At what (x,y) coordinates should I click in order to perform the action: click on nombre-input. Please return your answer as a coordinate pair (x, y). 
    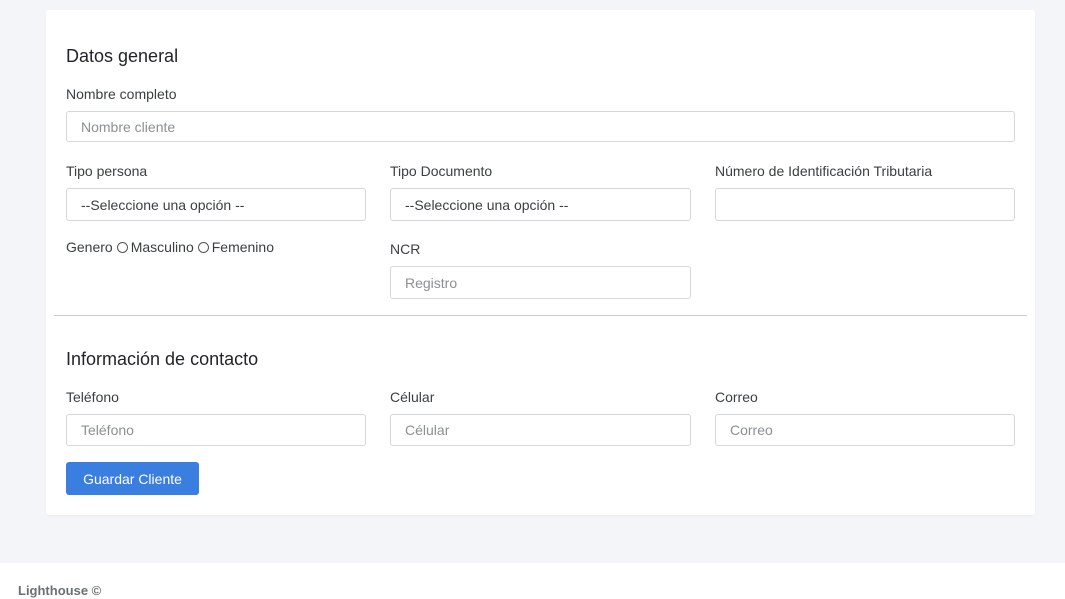
    Looking at the image, I should click on (540, 126).